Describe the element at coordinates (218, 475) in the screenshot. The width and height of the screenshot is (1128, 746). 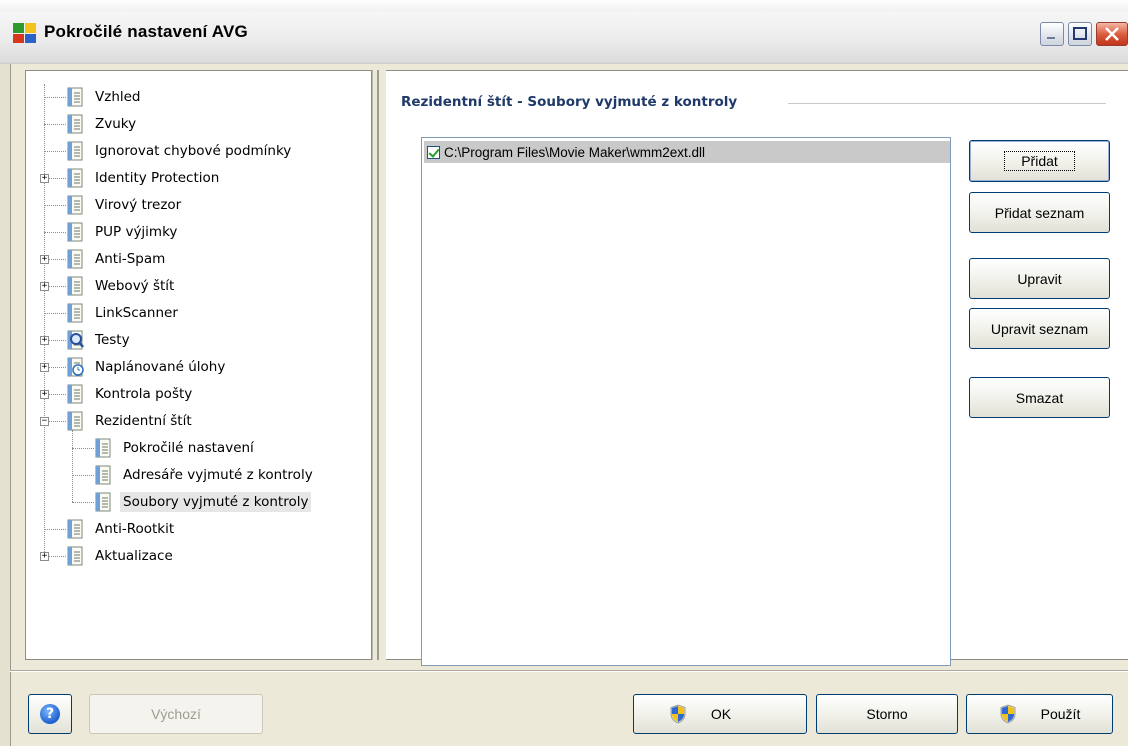
I see `tree-item-label: Adresáře vyjmuté z kontroly` at that location.